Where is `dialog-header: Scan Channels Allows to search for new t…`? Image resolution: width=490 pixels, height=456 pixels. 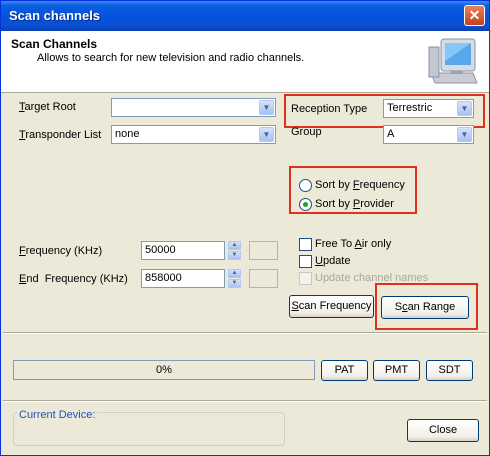 dialog-header: Scan Channels Allows to search for new t… is located at coordinates (245, 62).